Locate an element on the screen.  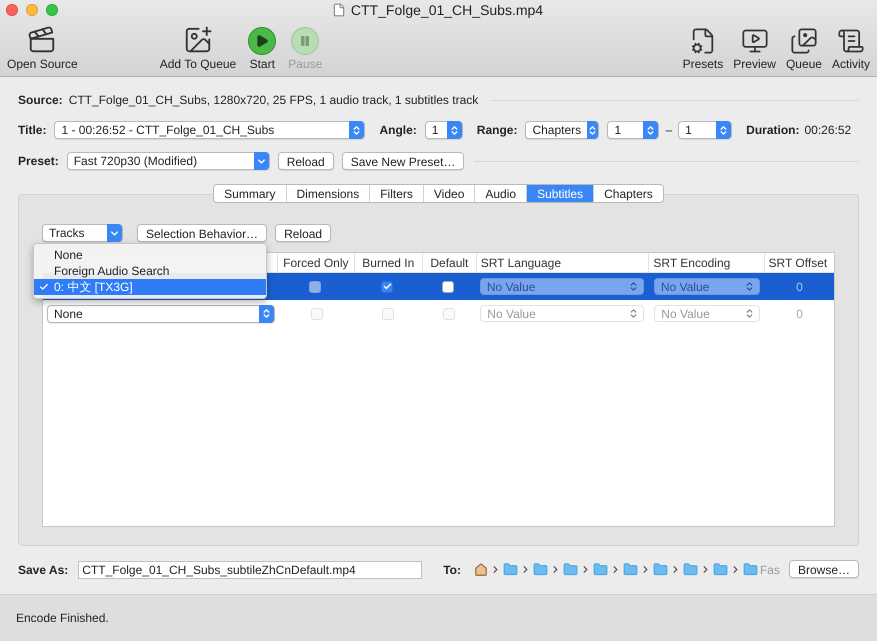
angle-popup: 1 is located at coordinates (443, 130).